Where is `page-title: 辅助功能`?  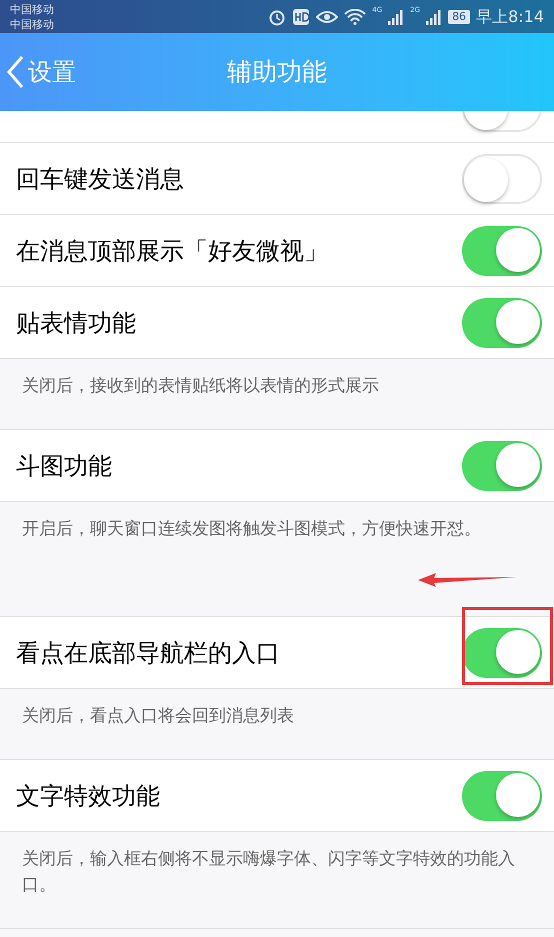
page-title: 辅助功能 is located at coordinates (277, 72).